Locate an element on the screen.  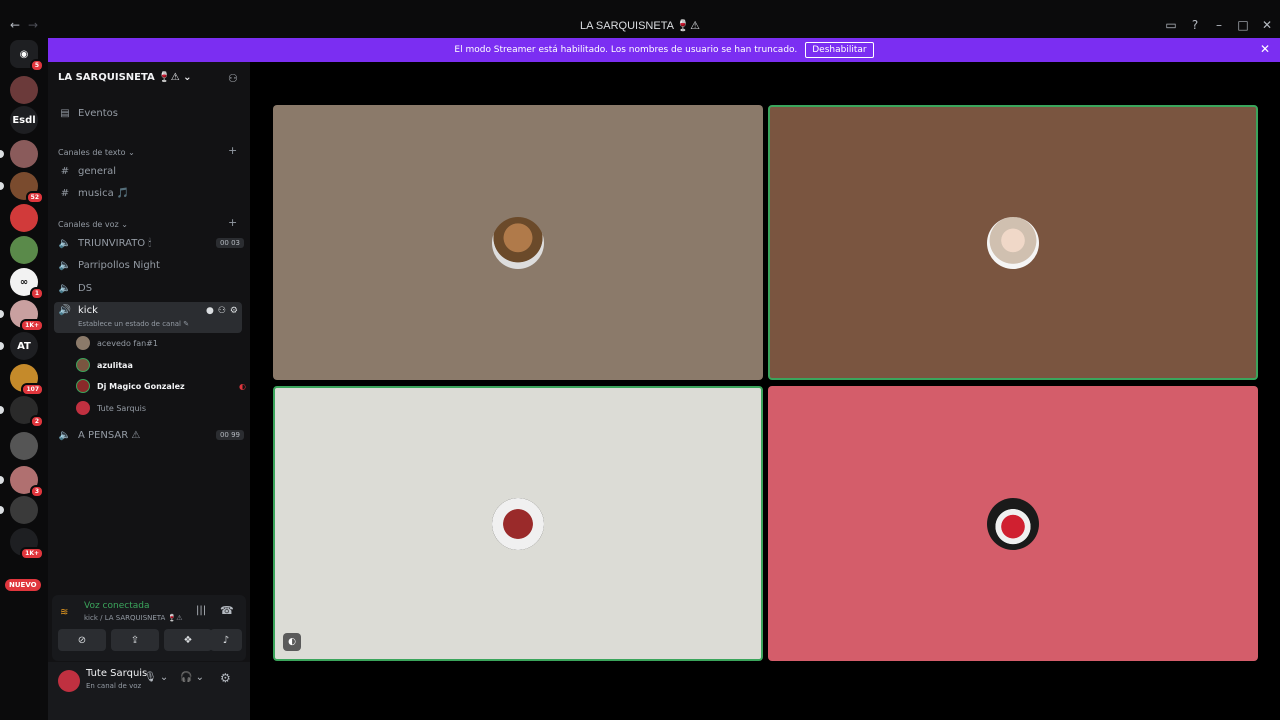
soundboard-icon: ♪ is located at coordinates (226, 640).